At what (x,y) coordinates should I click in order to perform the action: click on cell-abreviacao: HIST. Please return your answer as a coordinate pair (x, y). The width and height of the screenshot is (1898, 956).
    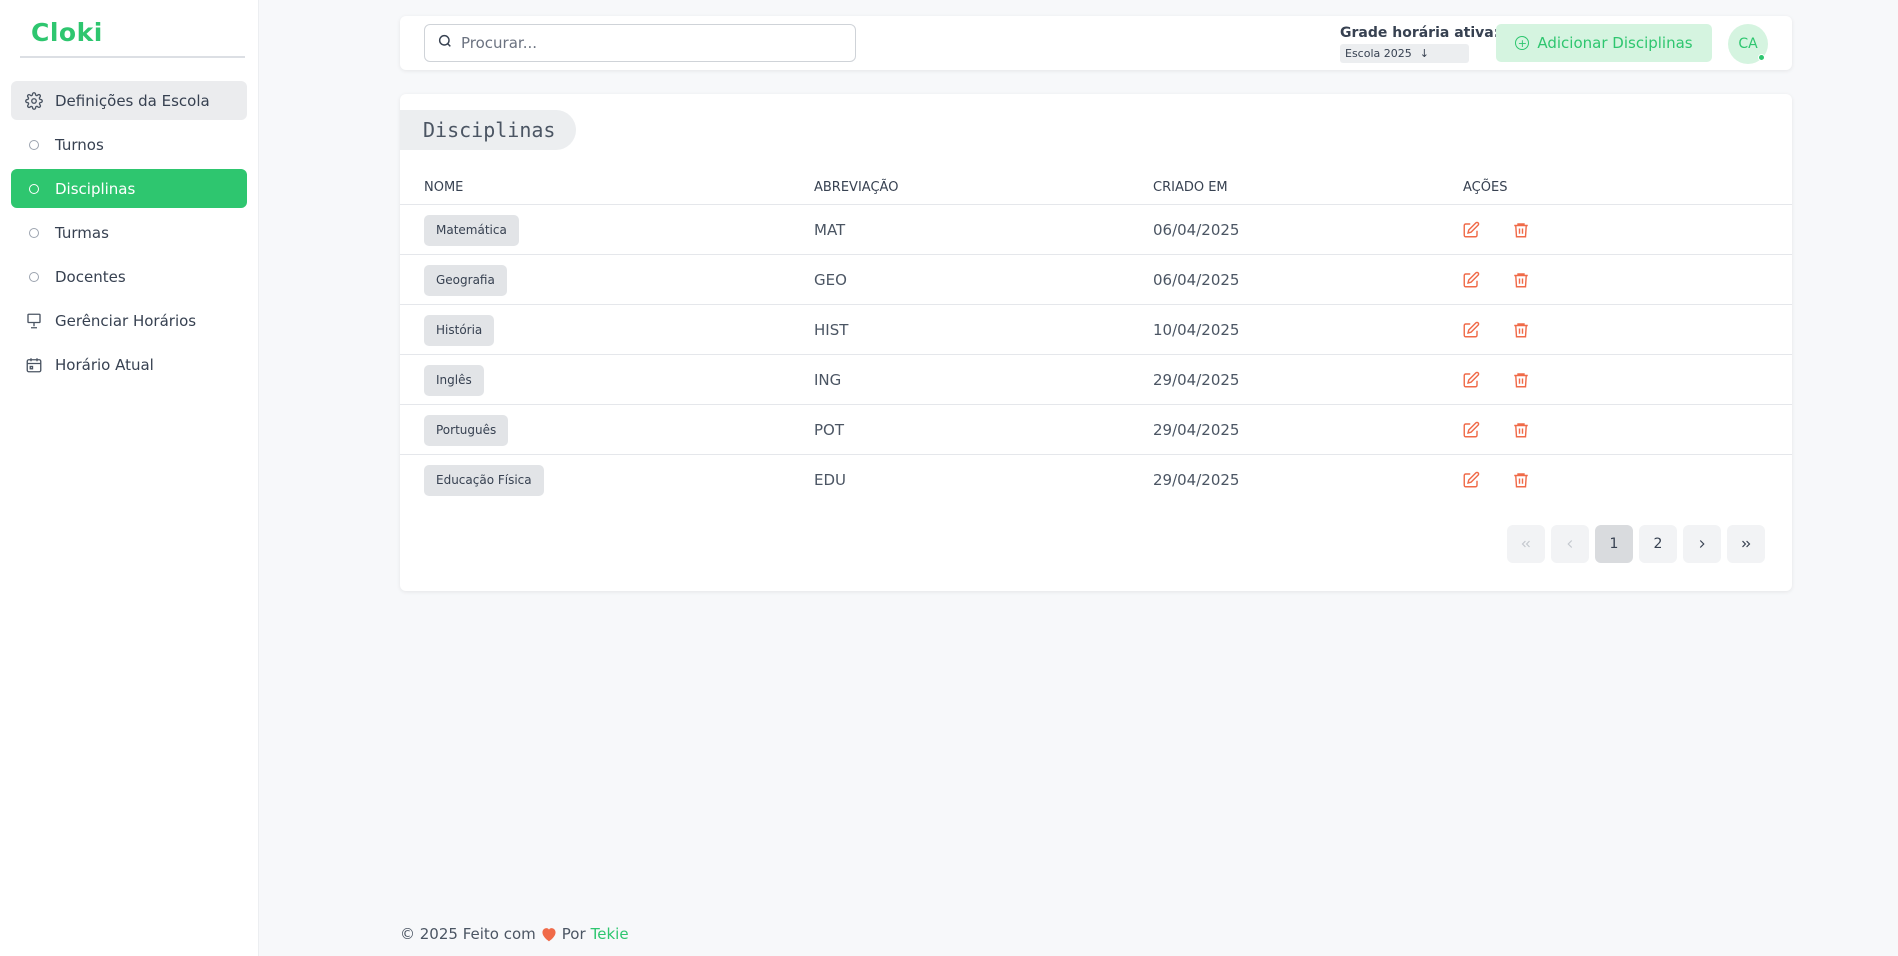
    Looking at the image, I should click on (831, 330).